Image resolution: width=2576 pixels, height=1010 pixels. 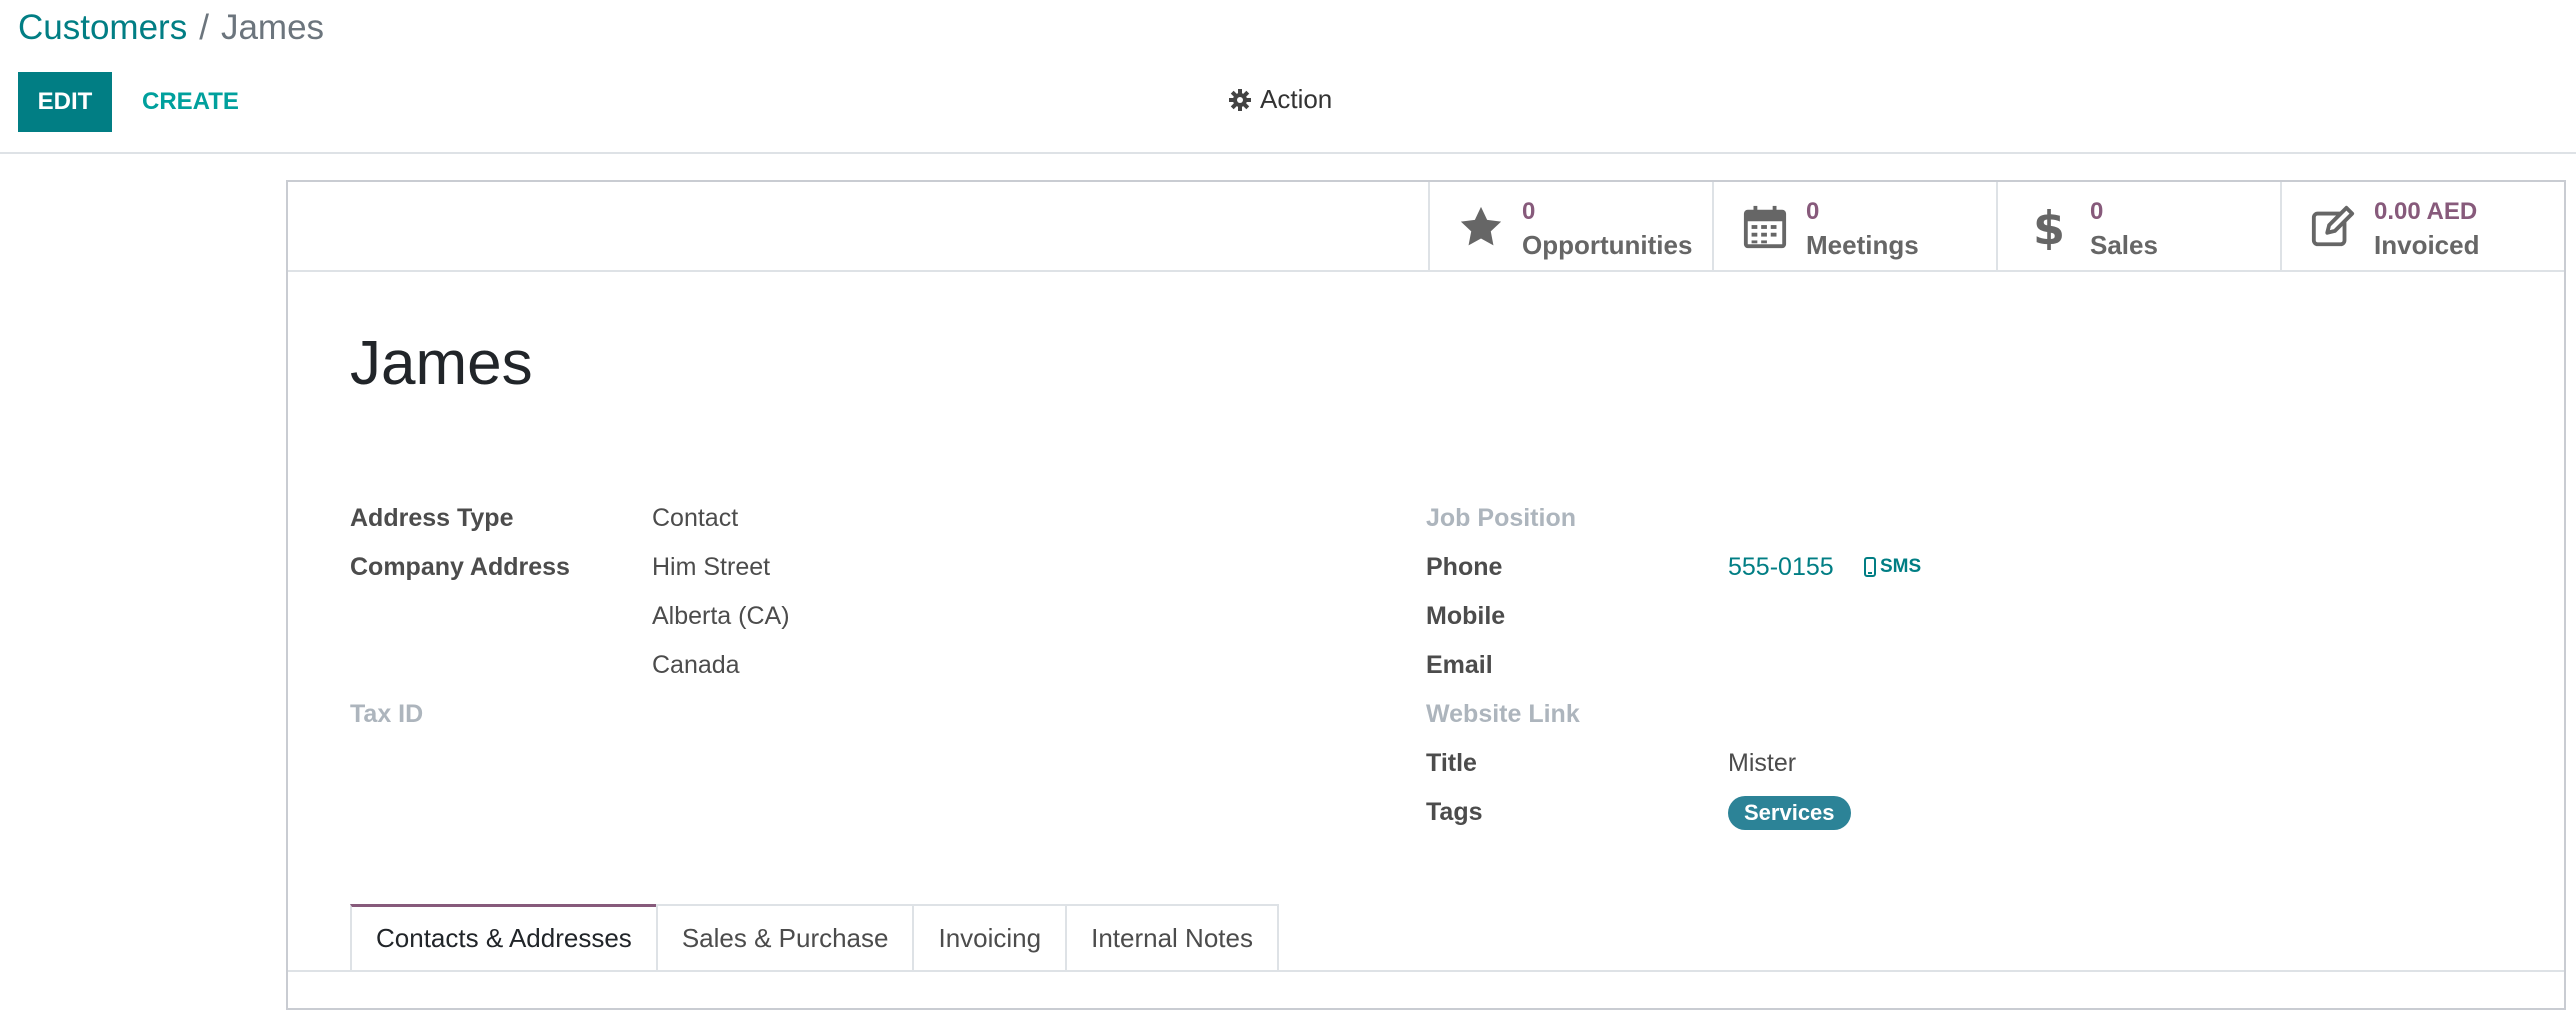 I want to click on tax-id-label: Tax ID, so click(x=387, y=714).